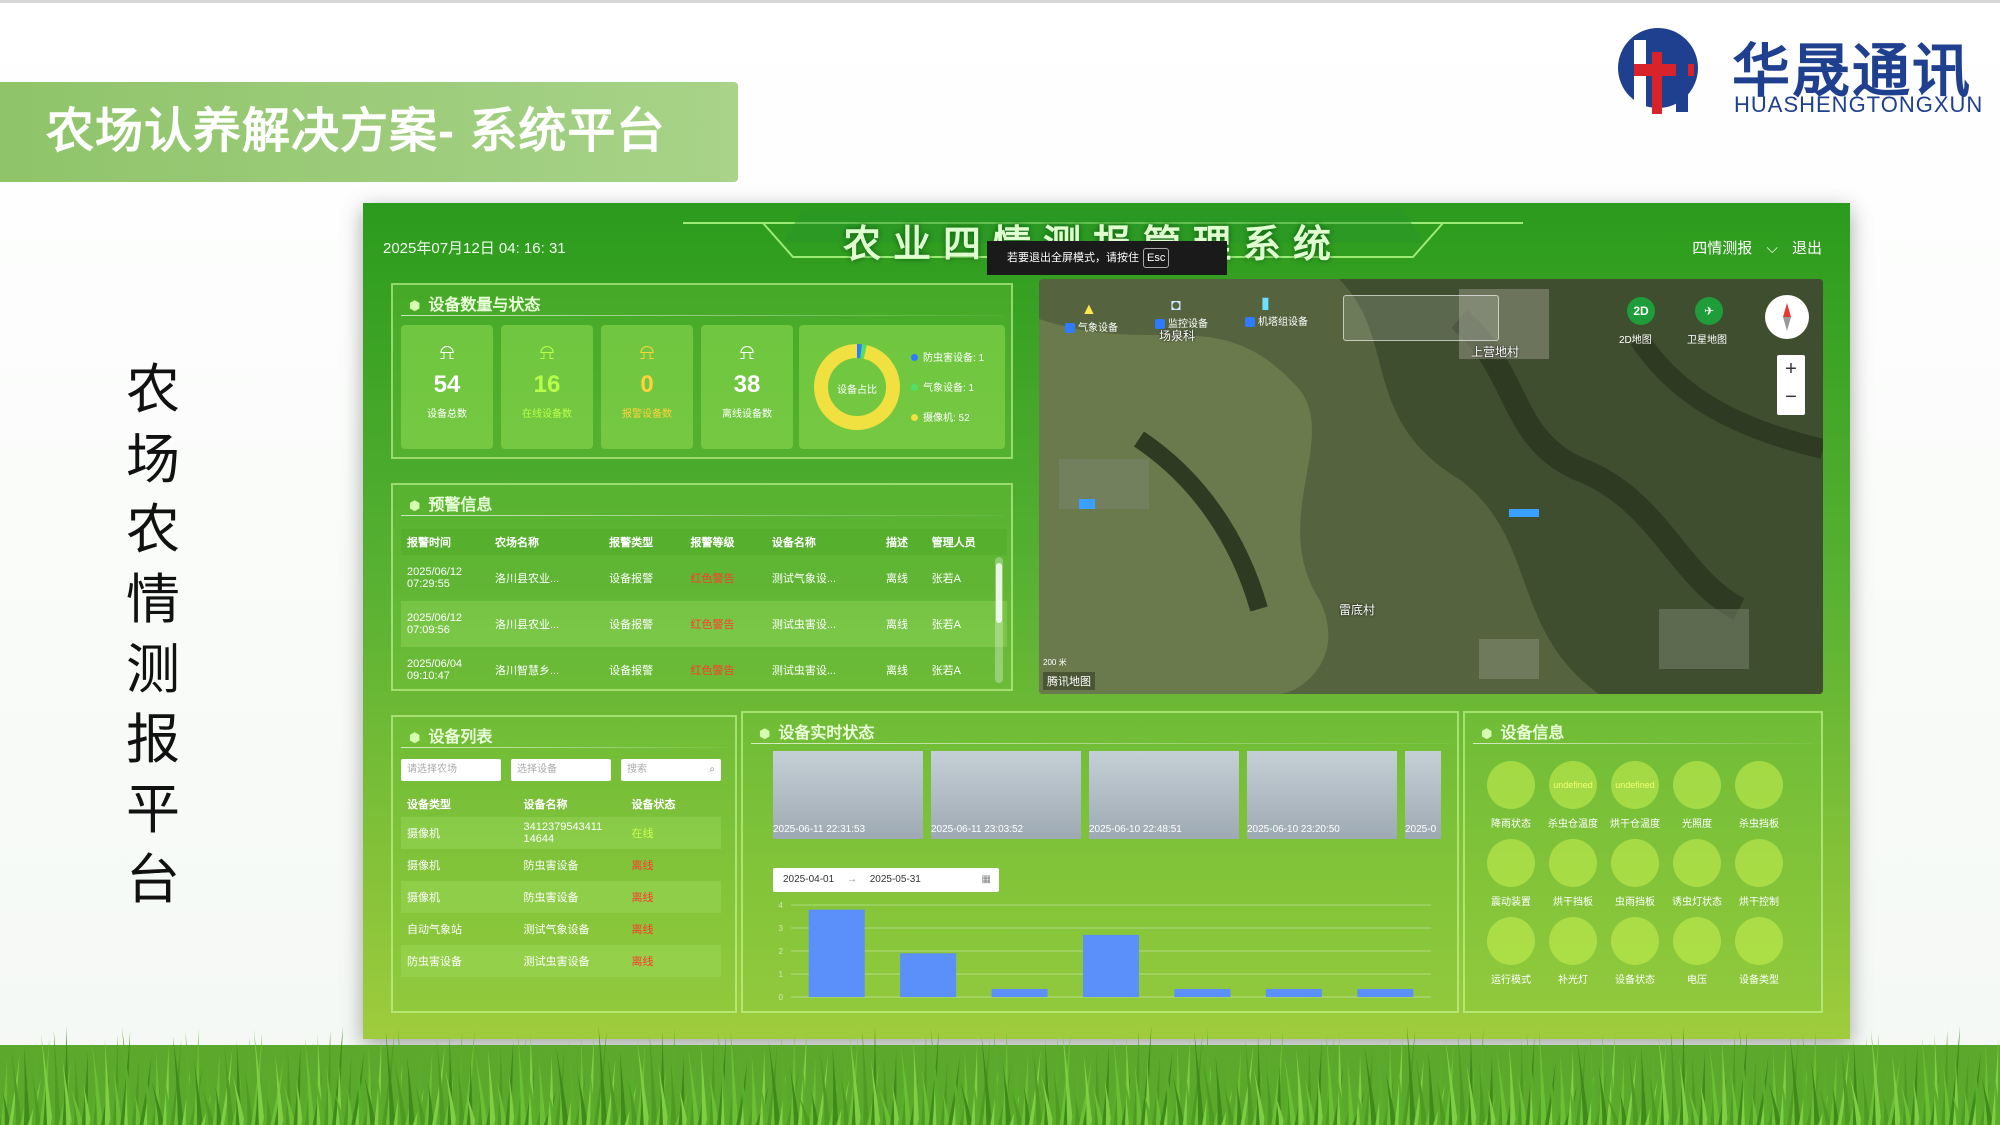 This screenshot has width=2000, height=1125. What do you see at coordinates (450, 735) in the screenshot?
I see `panel-title: 设备列表` at bounding box center [450, 735].